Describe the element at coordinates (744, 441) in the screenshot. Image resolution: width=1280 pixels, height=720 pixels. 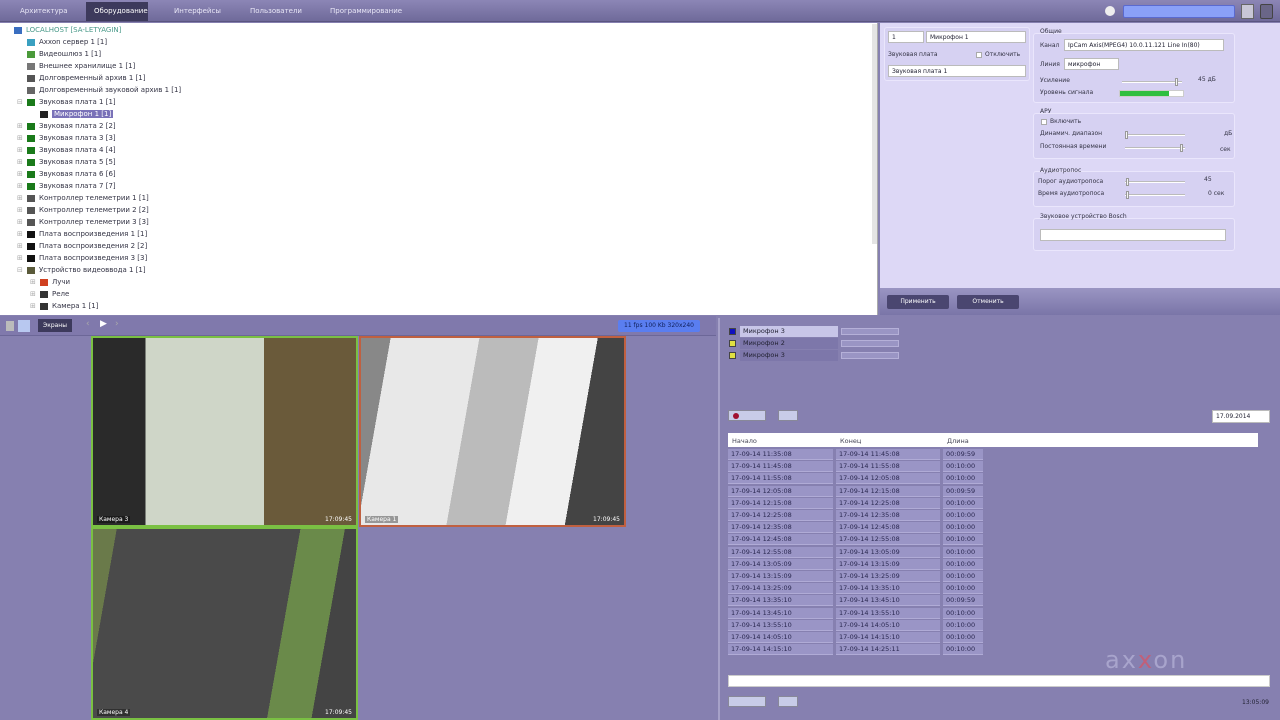
I see `column-header: Начало` at that location.